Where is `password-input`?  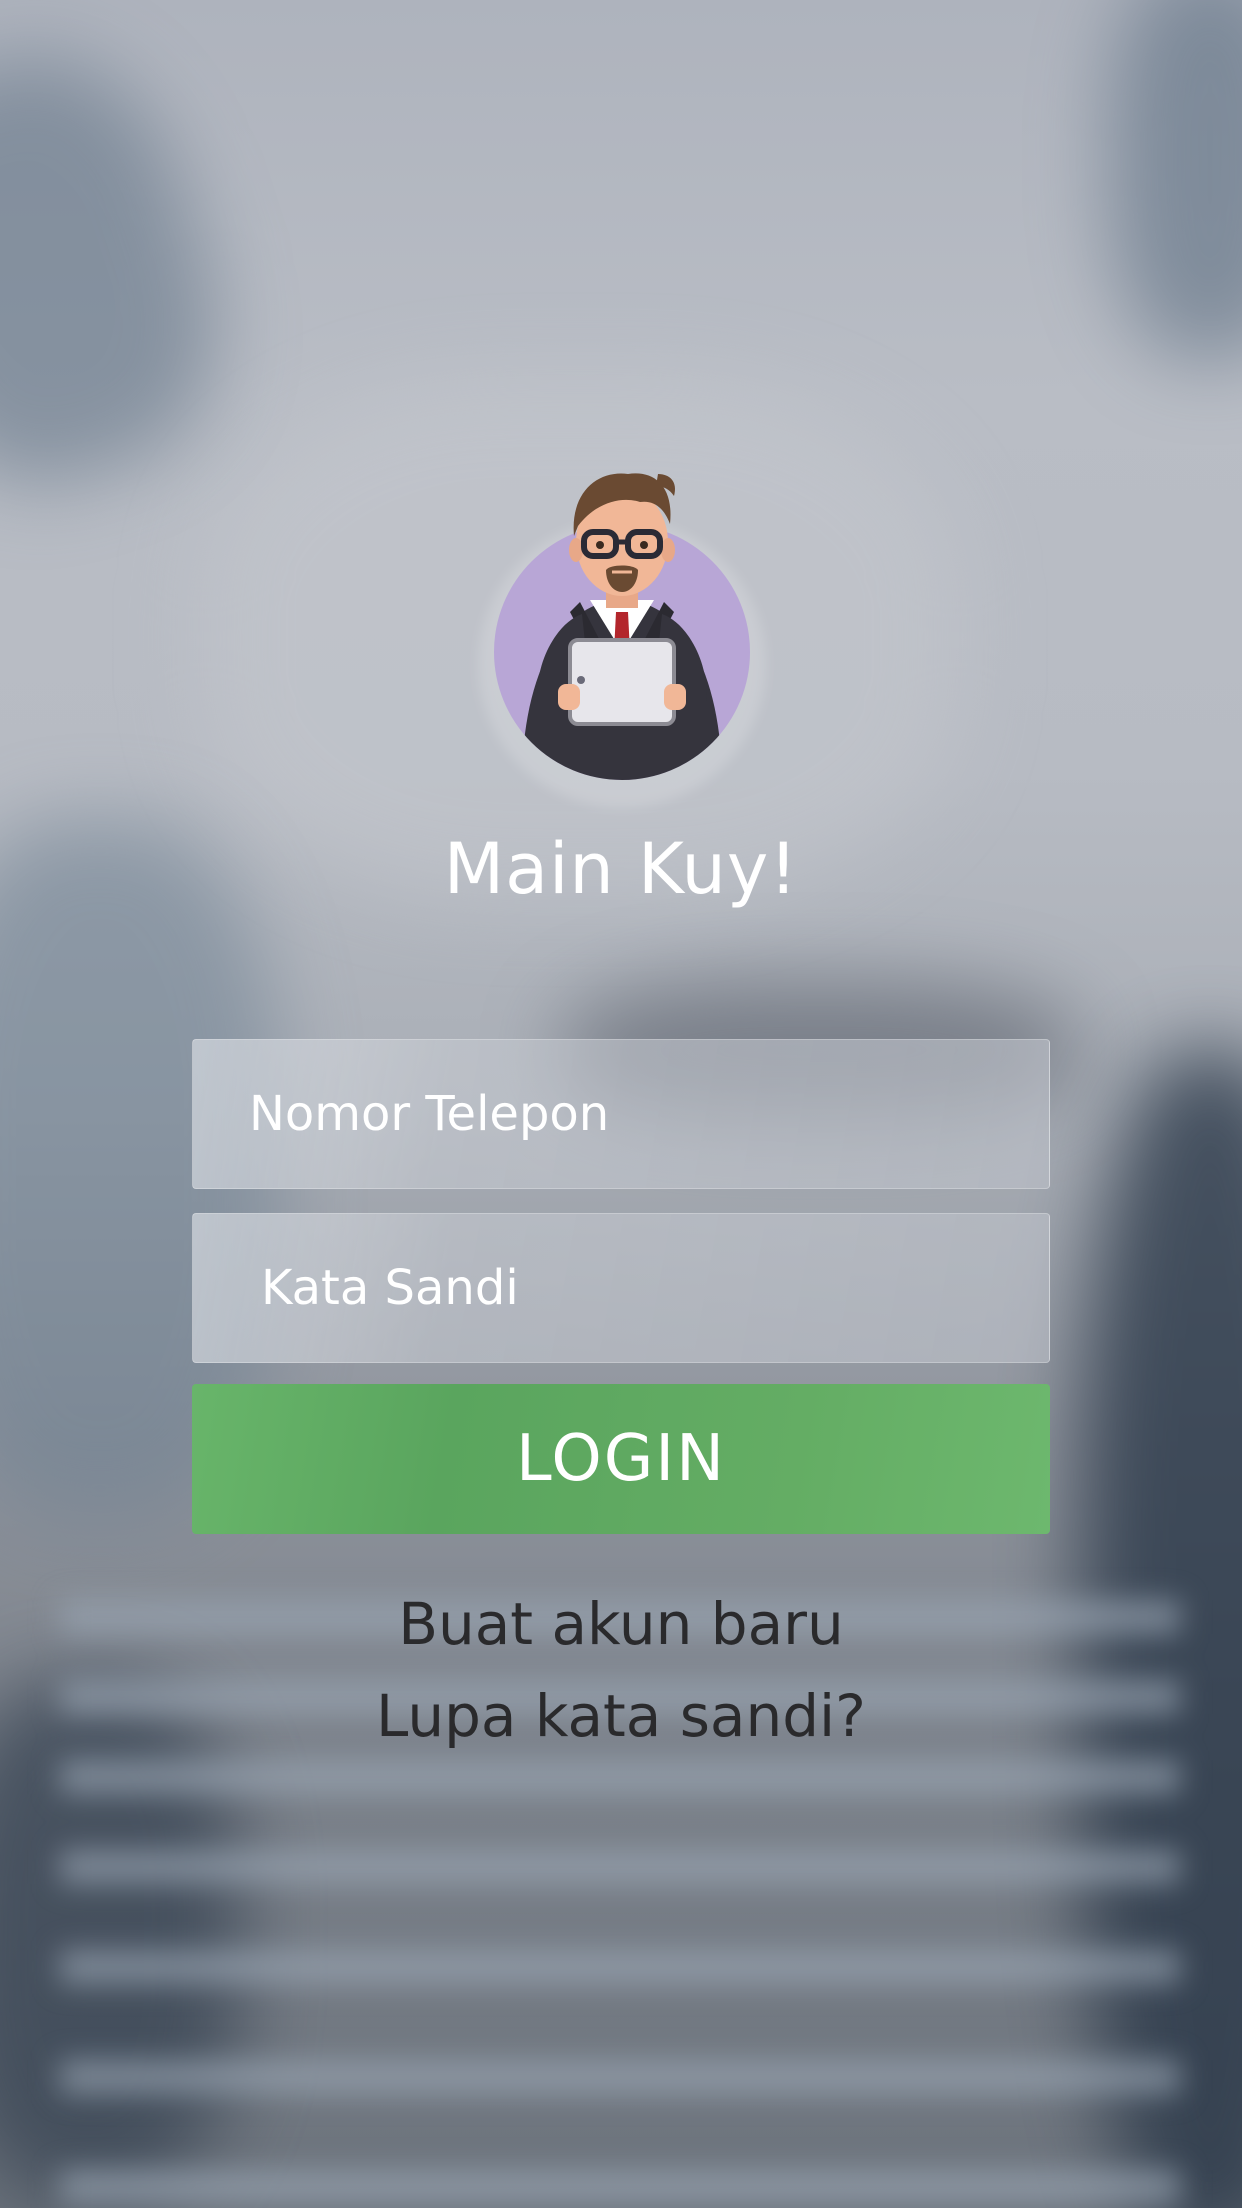 password-input is located at coordinates (655, 1288).